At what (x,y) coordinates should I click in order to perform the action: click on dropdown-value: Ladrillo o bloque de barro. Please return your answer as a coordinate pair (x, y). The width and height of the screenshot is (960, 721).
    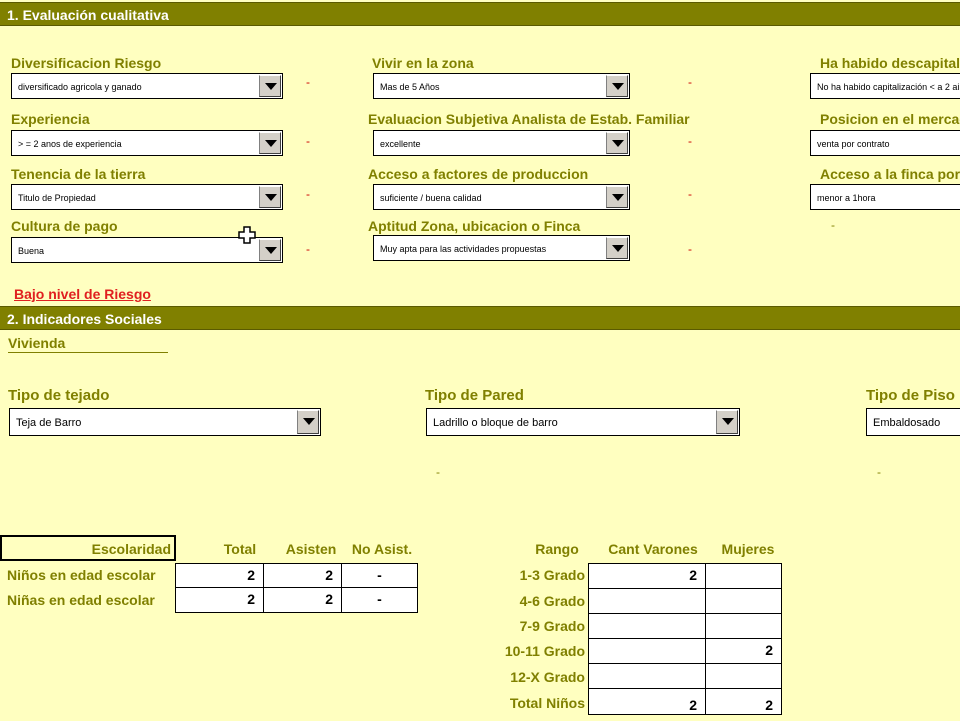
    Looking at the image, I should click on (495, 423).